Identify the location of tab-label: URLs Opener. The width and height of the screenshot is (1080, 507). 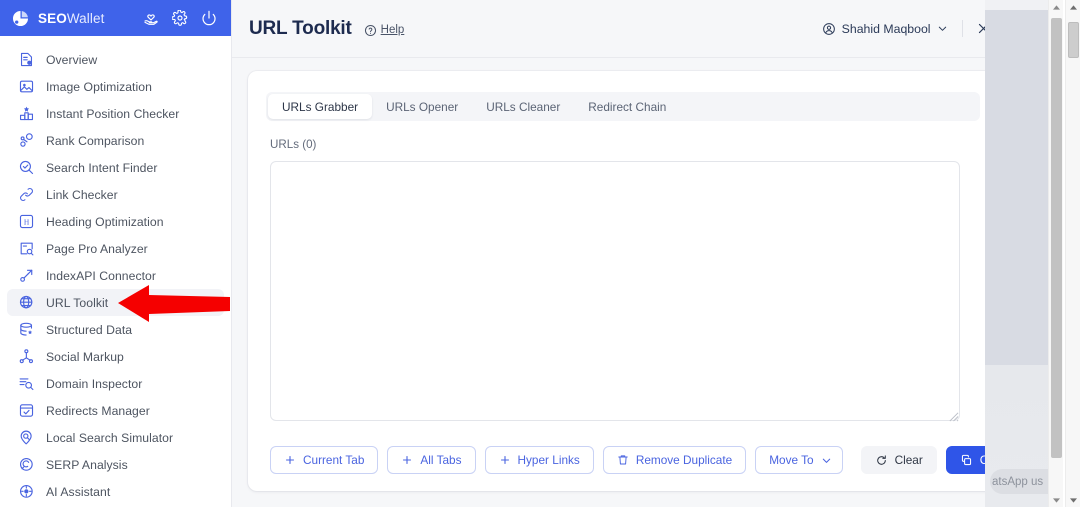
(422, 106).